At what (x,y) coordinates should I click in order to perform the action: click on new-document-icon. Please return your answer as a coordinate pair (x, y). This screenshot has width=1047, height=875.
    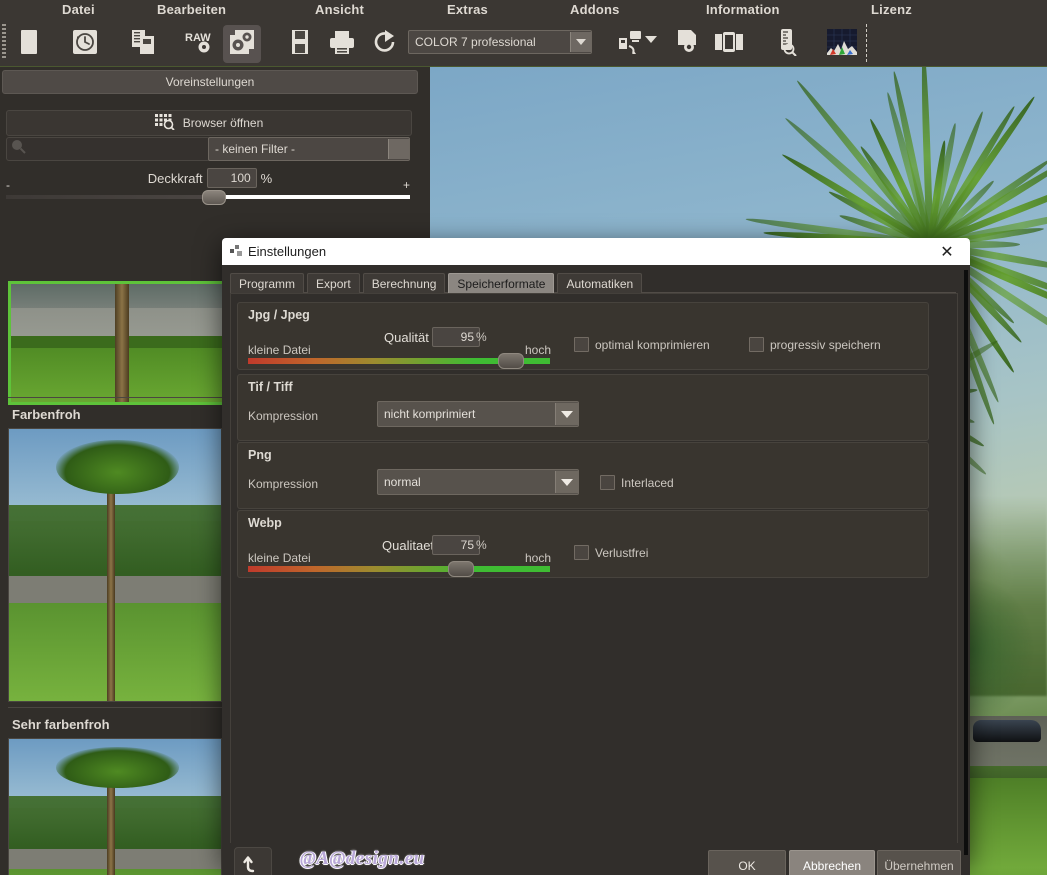
    Looking at the image, I should click on (29, 44).